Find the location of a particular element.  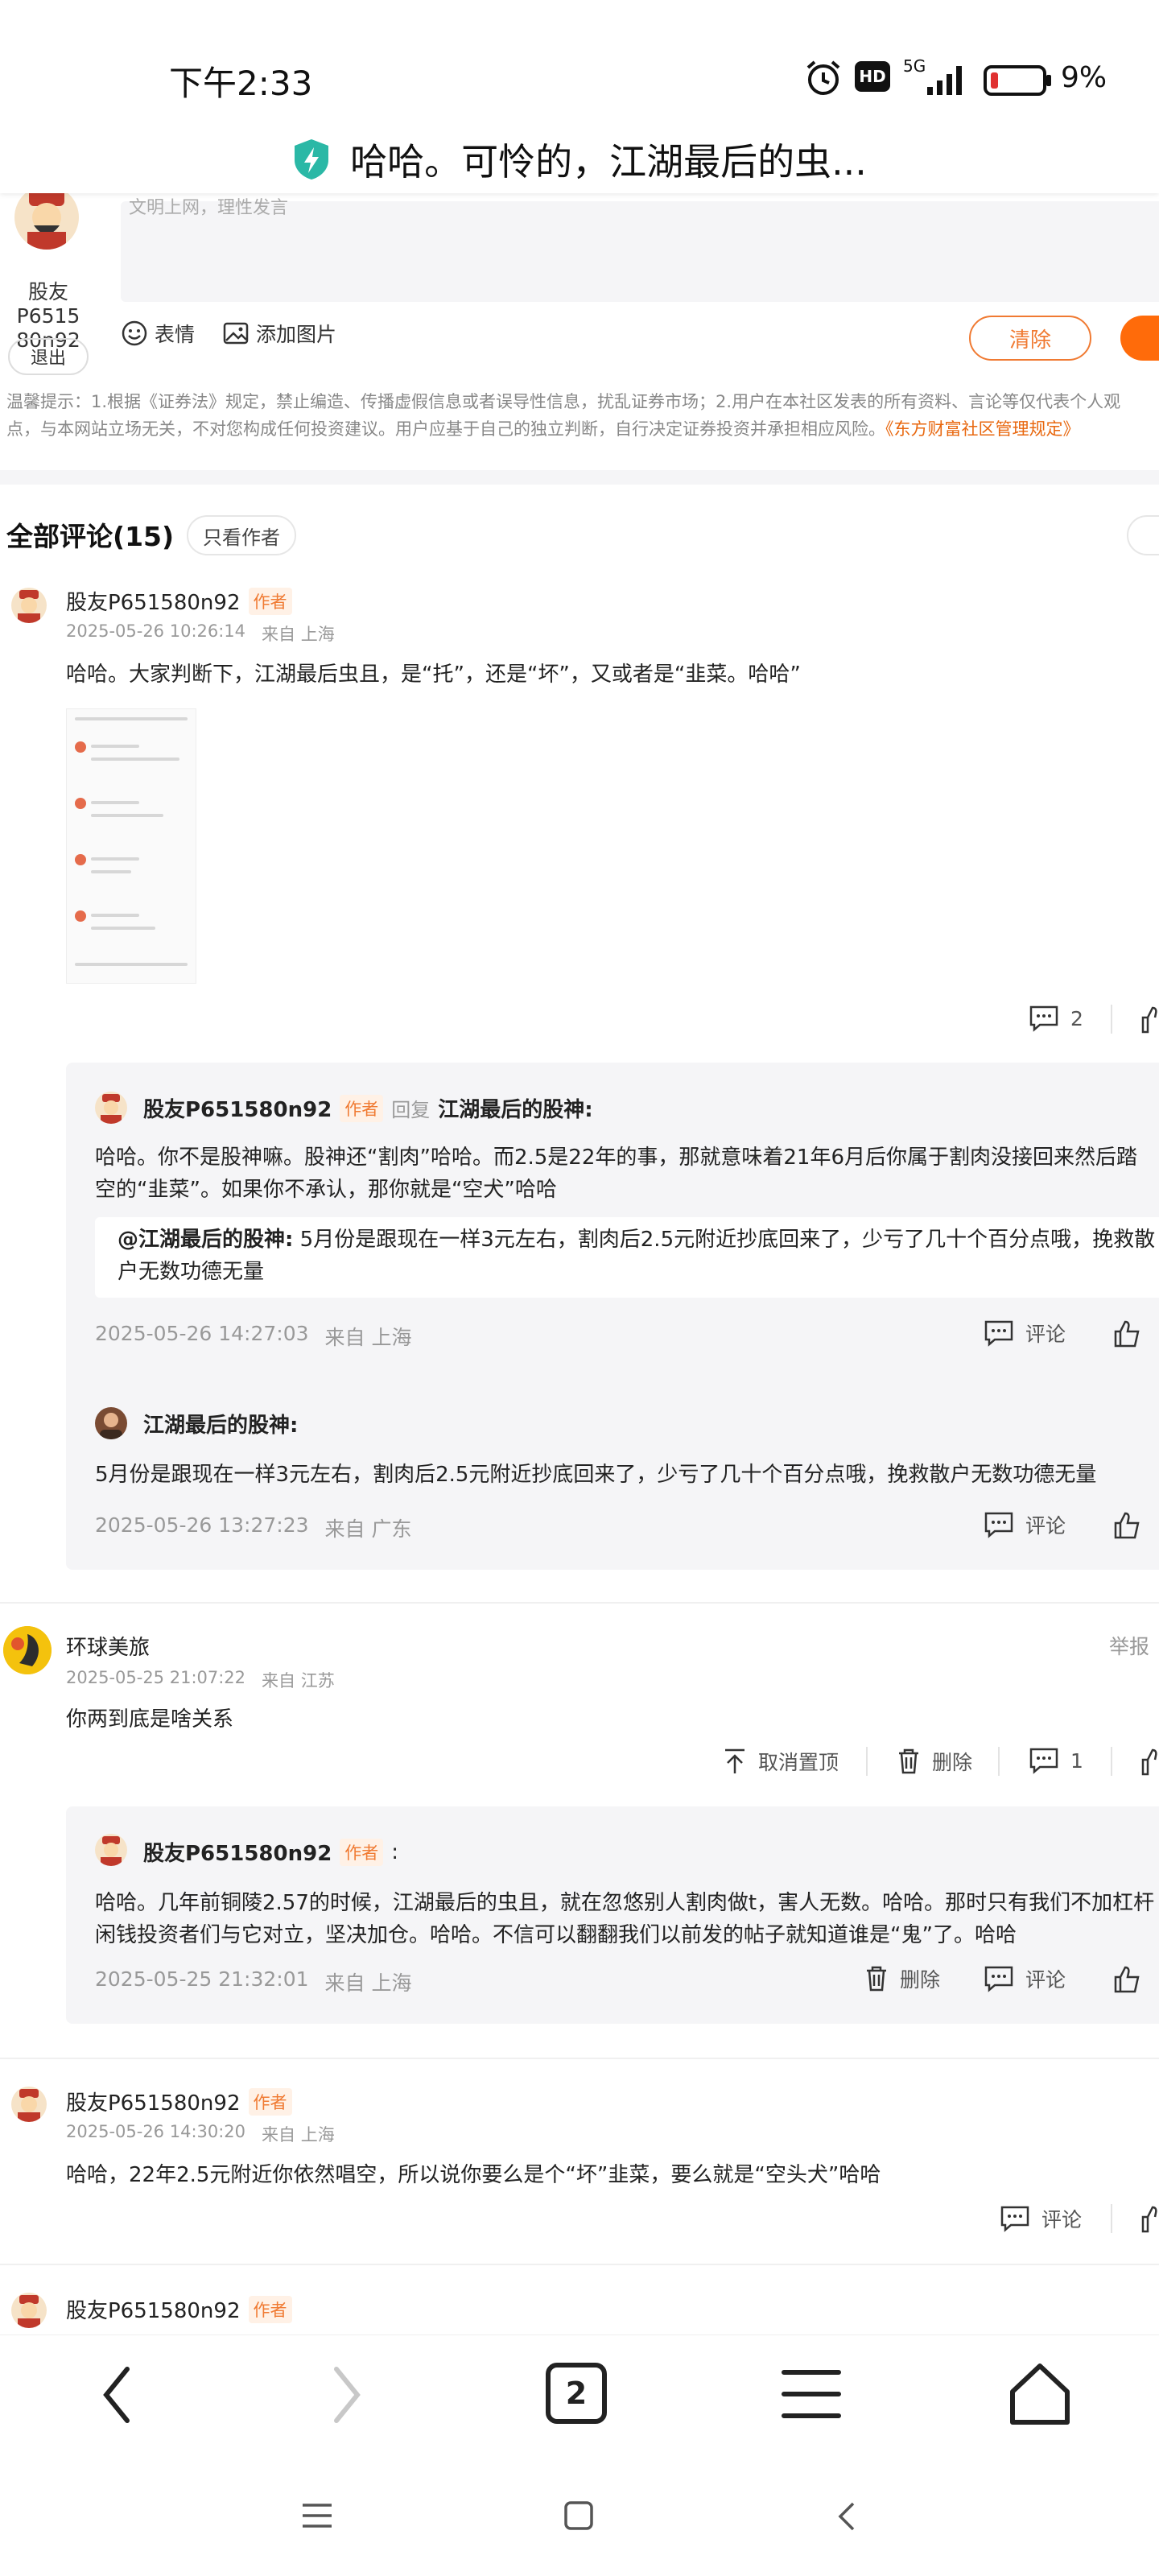

menu-icon is located at coordinates (811, 2394).